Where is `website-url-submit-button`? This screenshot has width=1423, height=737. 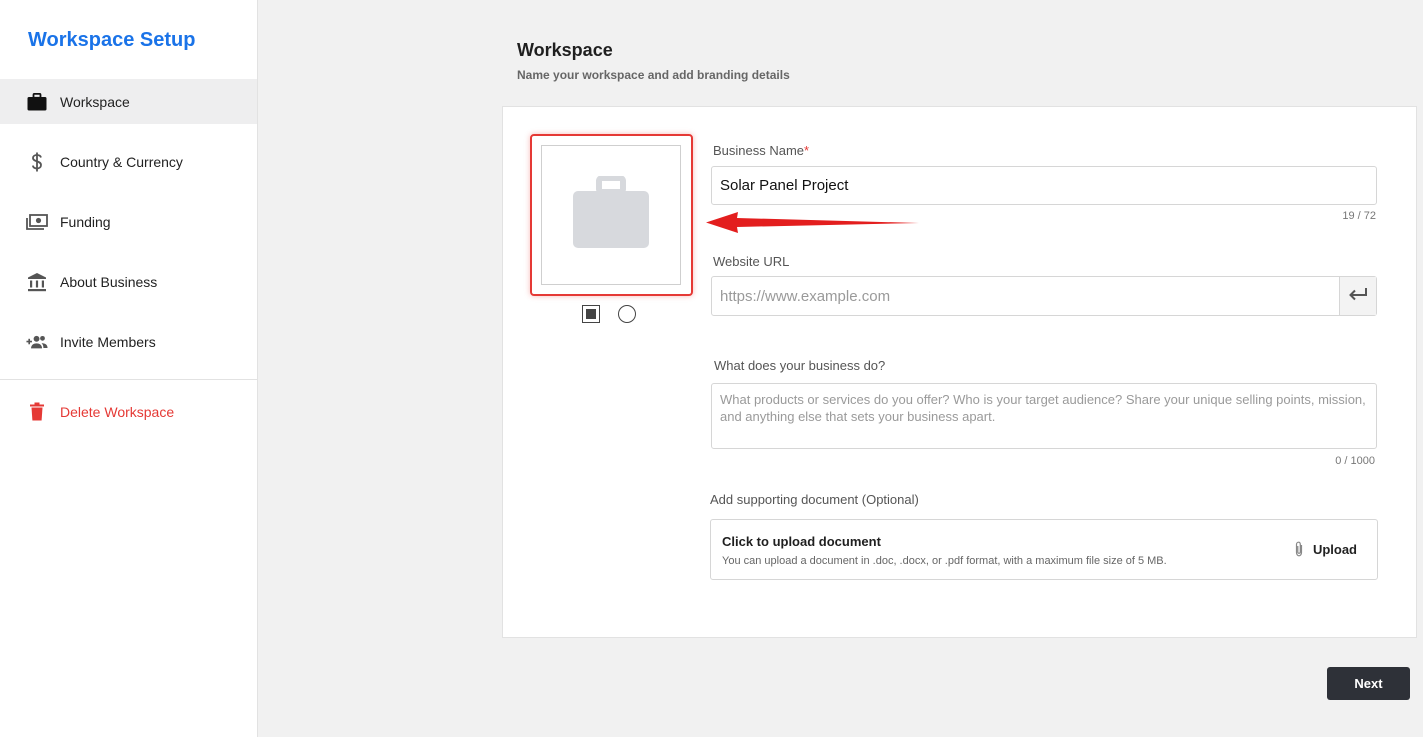 website-url-submit-button is located at coordinates (1357, 296).